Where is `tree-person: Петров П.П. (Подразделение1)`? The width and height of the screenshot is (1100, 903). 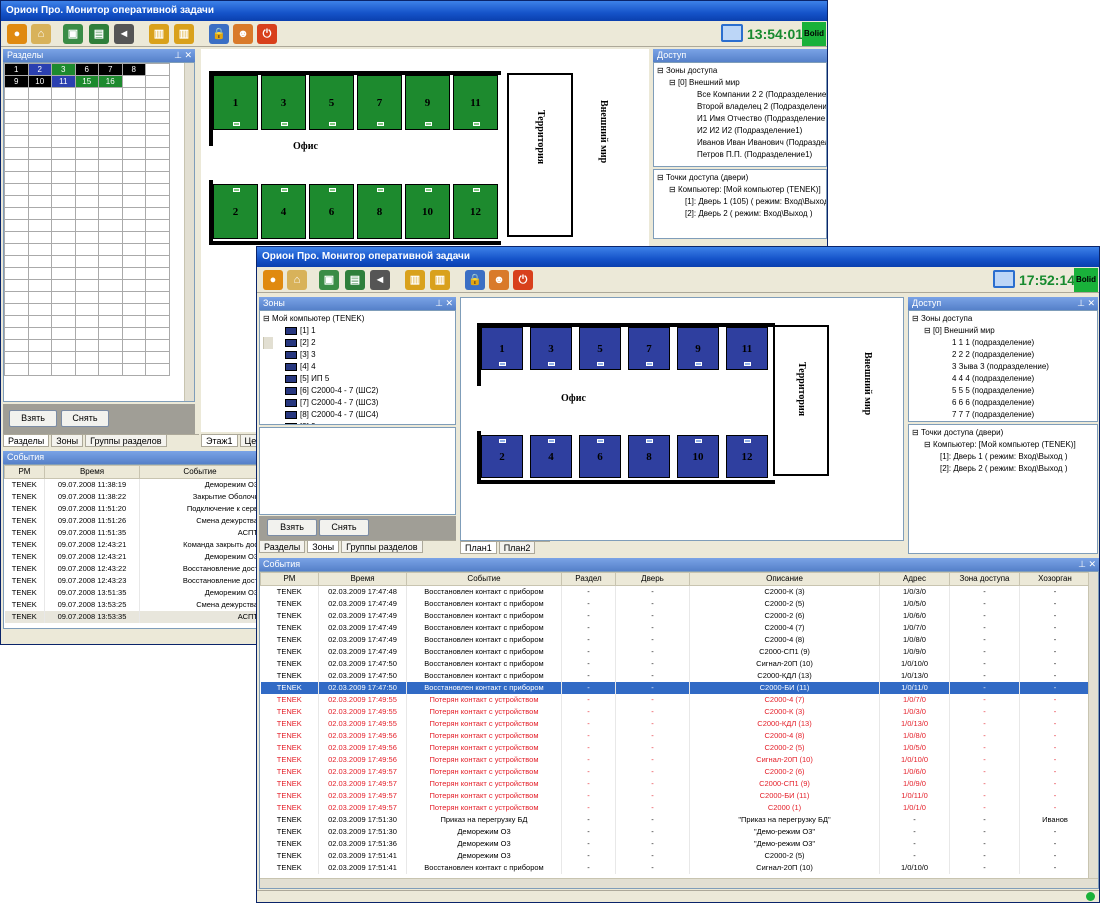 tree-person: Петров П.П. (Подразделение1) is located at coordinates (740, 155).